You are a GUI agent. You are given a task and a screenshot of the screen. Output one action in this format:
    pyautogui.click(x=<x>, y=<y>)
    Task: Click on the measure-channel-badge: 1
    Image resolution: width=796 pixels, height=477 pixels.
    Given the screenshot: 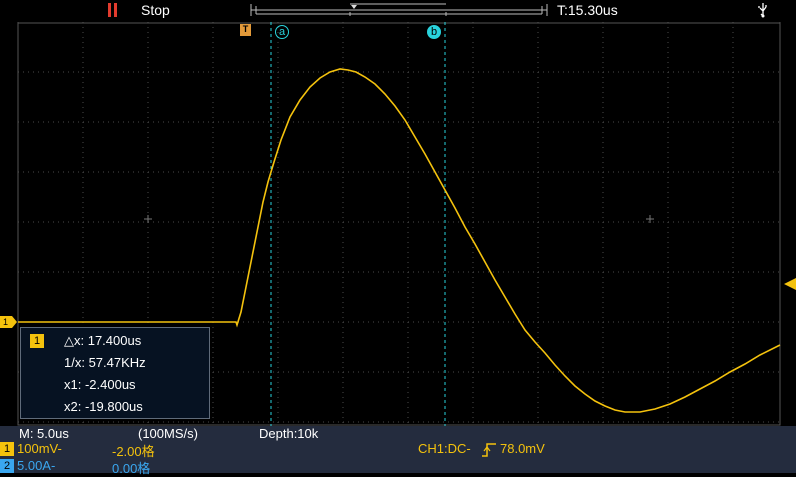 What is the action you would take?
    pyautogui.click(x=37, y=341)
    